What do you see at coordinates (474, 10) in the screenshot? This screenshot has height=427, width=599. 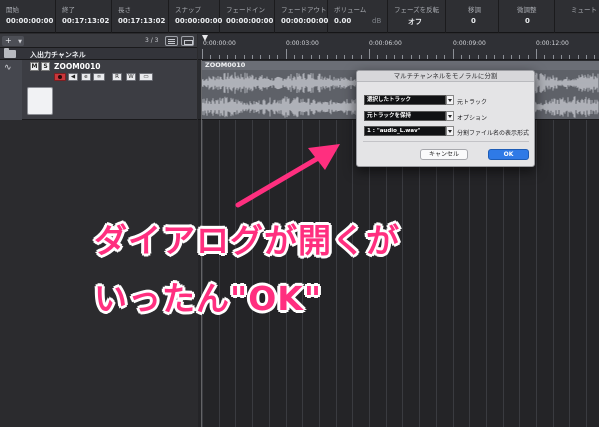 I see `info-transpose-label: 移調` at bounding box center [474, 10].